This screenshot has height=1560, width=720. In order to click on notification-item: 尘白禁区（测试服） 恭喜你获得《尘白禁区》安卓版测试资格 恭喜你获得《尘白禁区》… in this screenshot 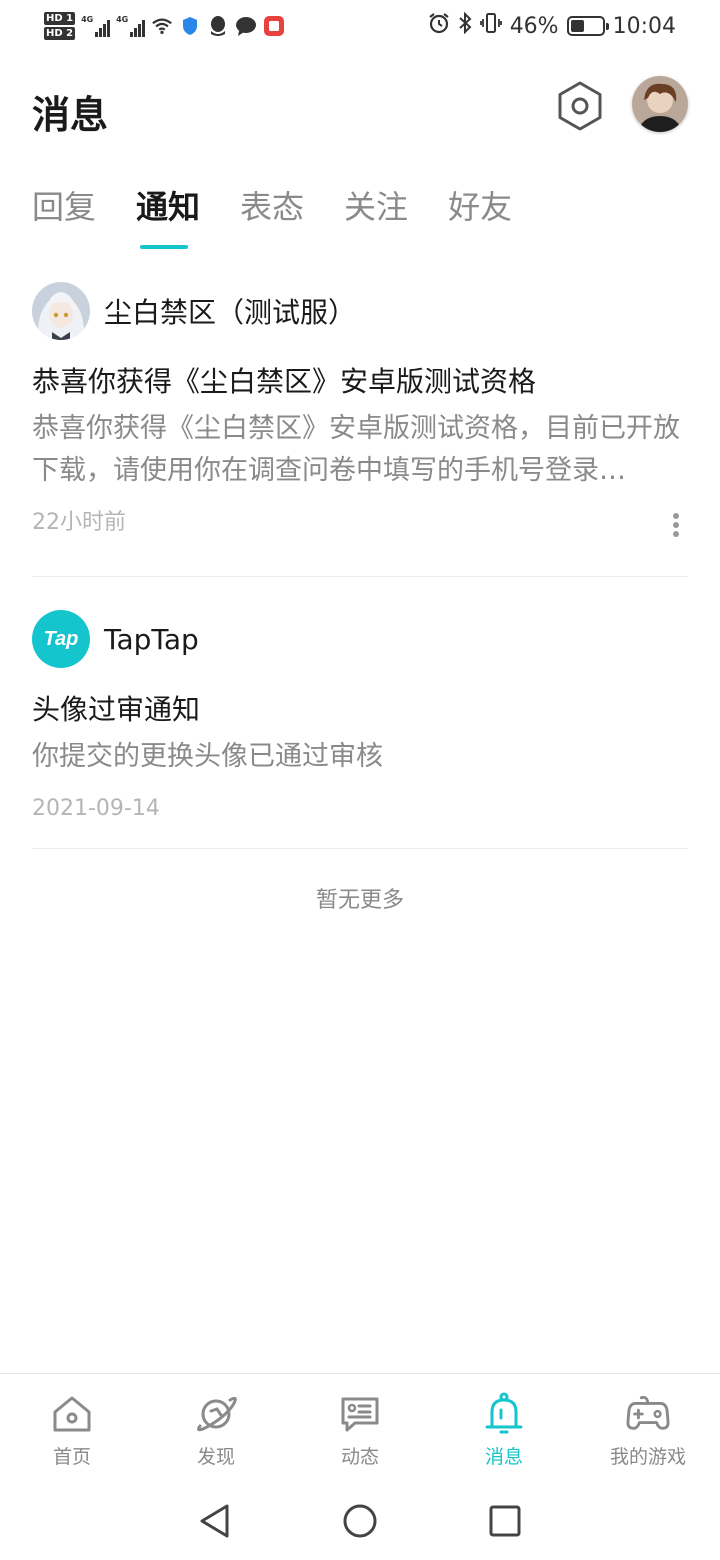, I will do `click(360, 410)`.